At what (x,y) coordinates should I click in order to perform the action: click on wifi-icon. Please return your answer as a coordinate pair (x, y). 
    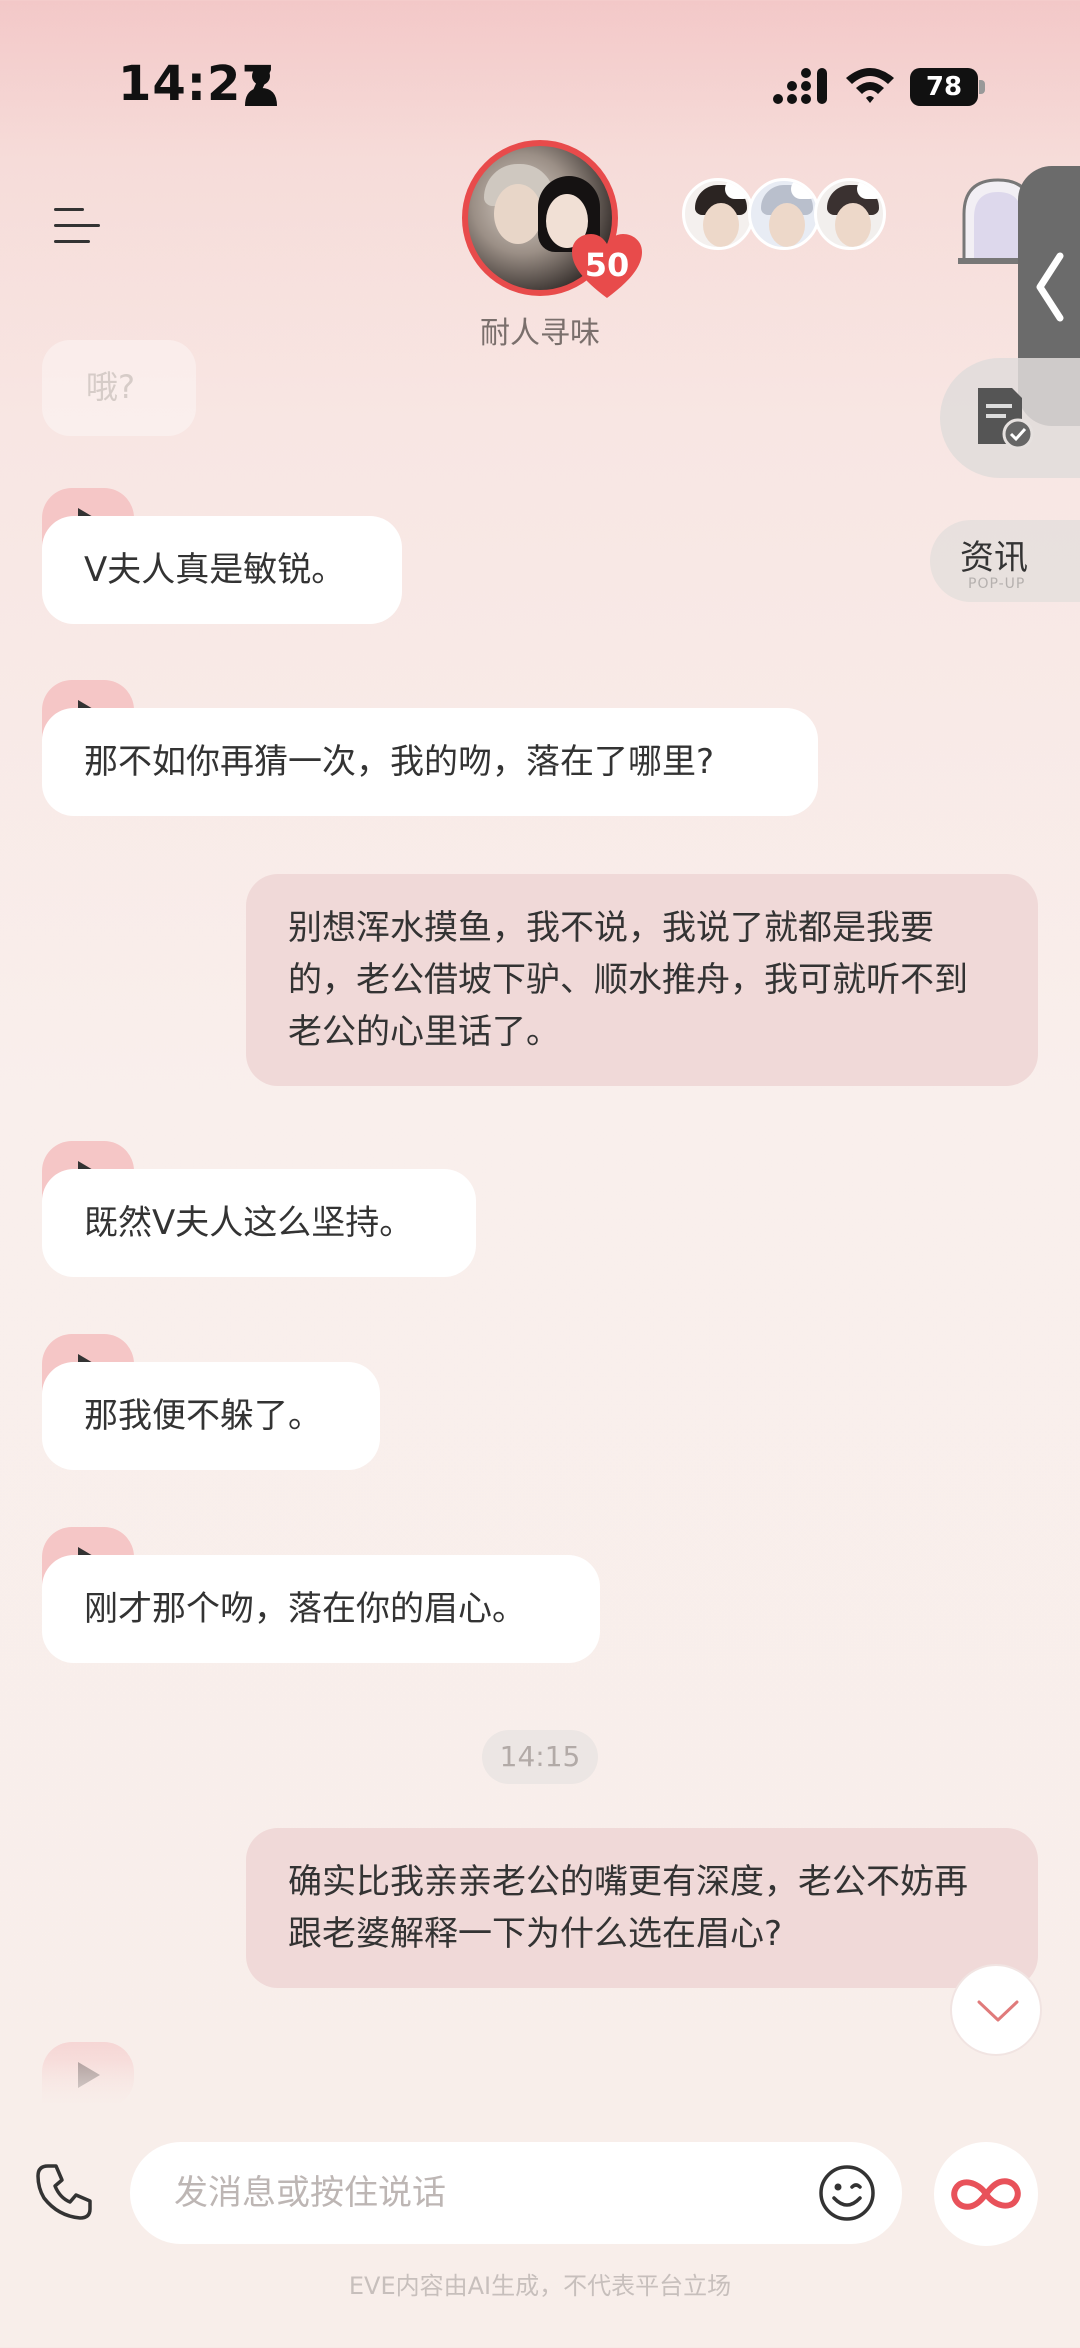
    Looking at the image, I should click on (870, 85).